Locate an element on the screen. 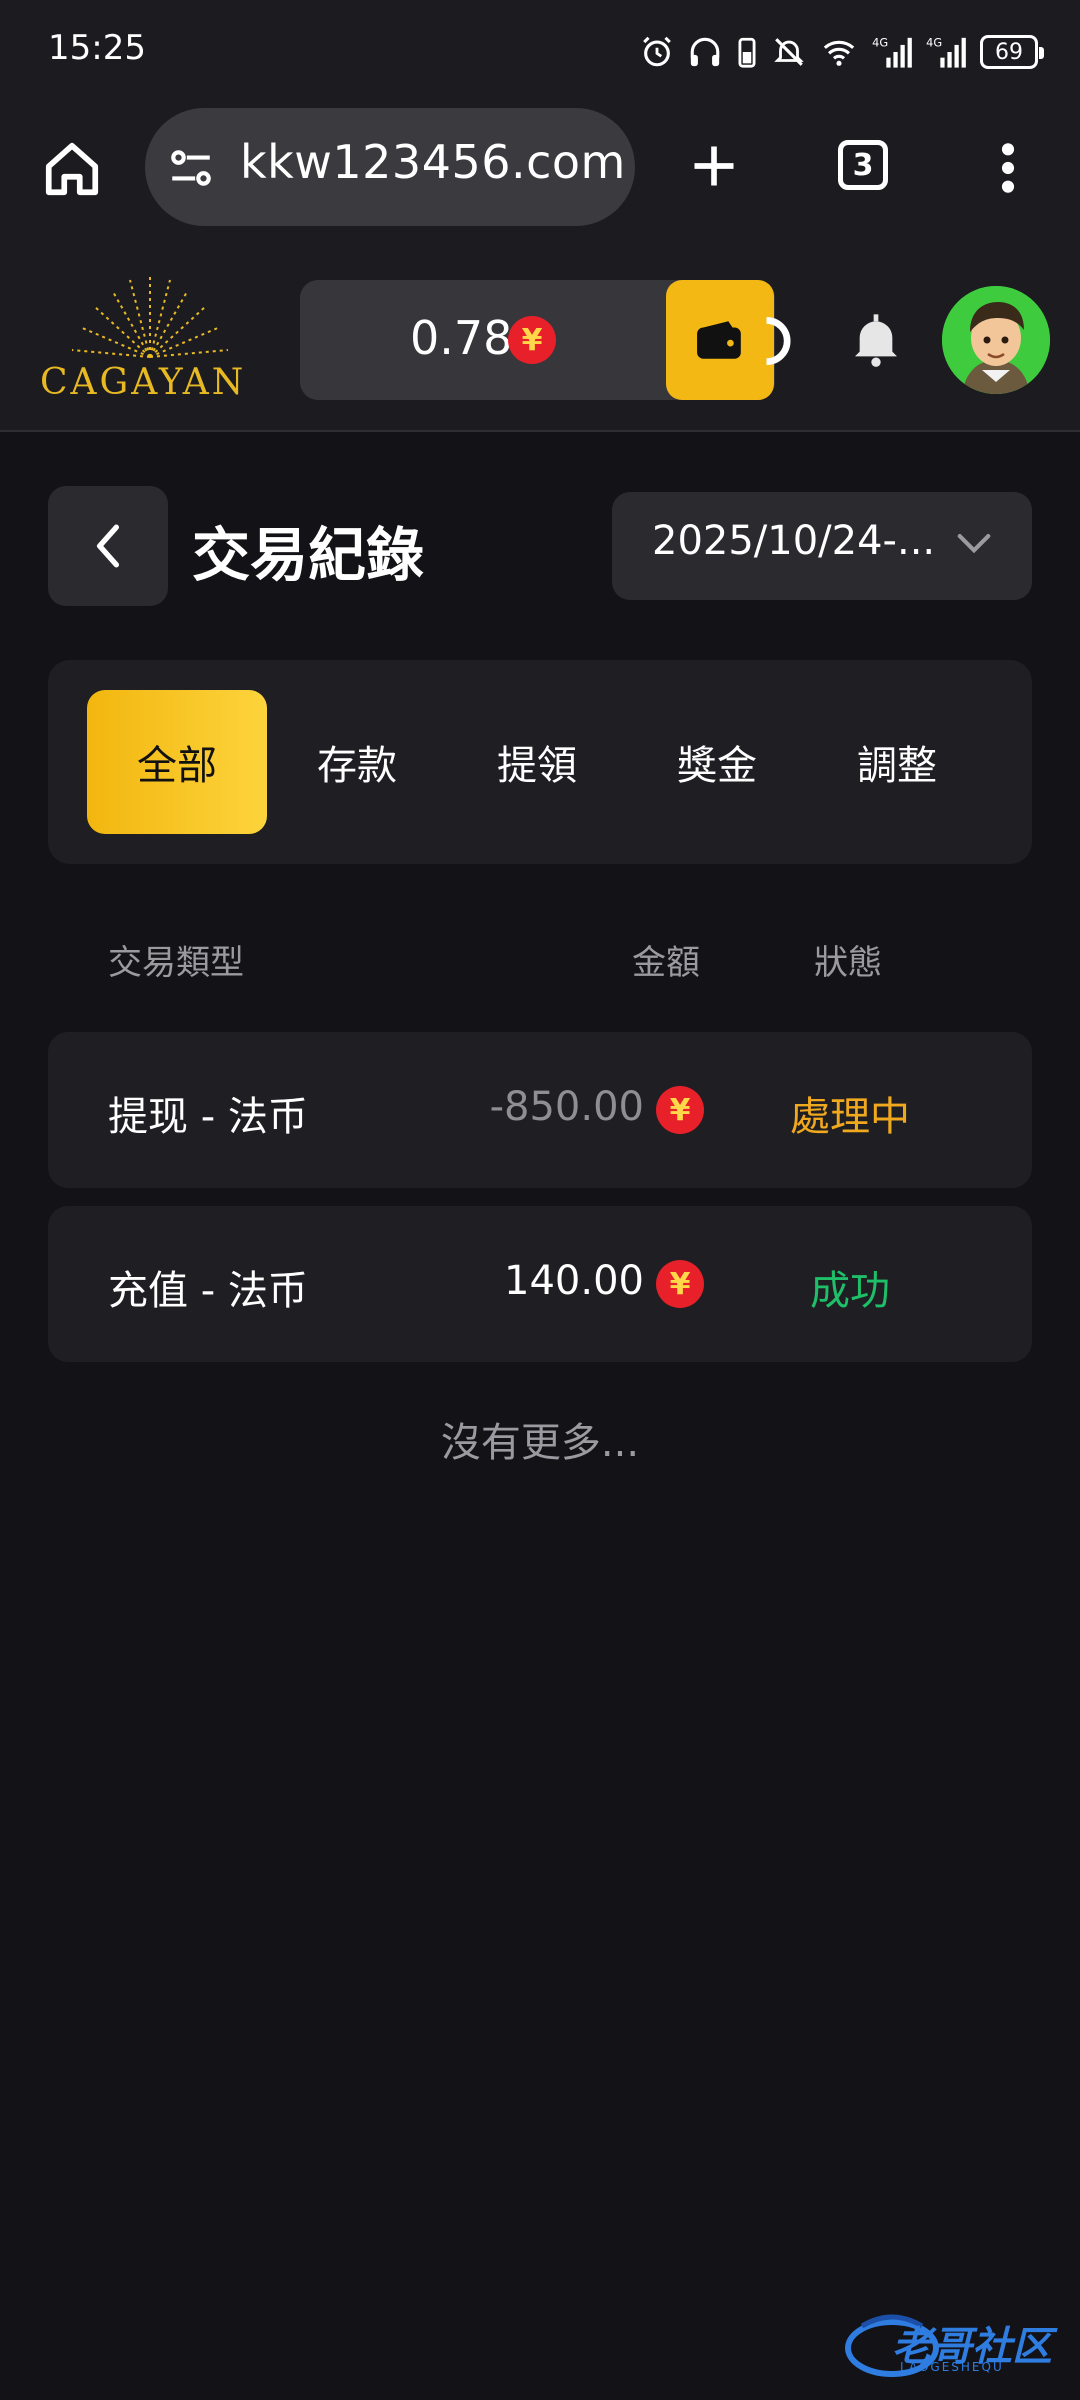 The height and width of the screenshot is (2400, 1080). wallet-button is located at coordinates (720, 340).